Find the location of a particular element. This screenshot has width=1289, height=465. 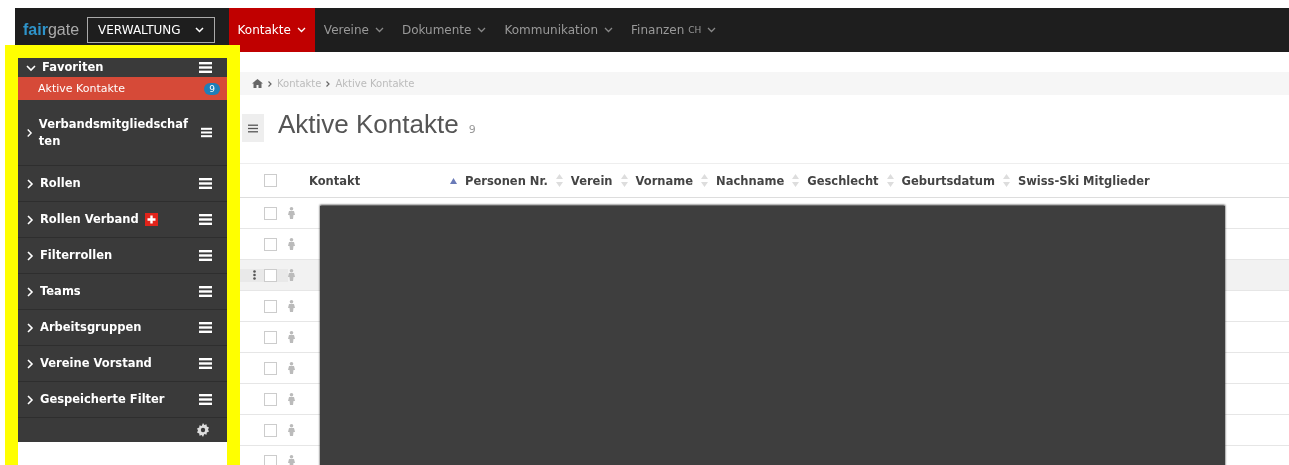

count-label: 9 is located at coordinates (472, 129).